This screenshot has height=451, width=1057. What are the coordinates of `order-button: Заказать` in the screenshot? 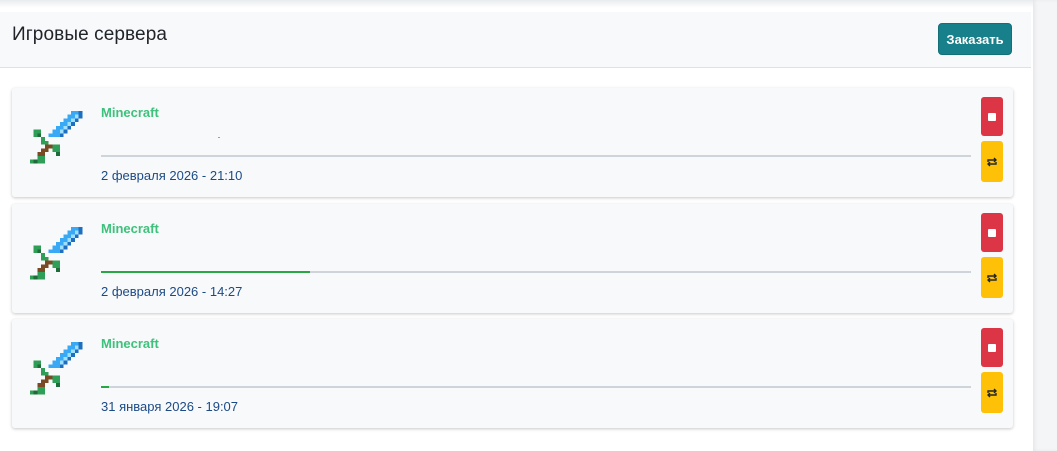 It's located at (975, 39).